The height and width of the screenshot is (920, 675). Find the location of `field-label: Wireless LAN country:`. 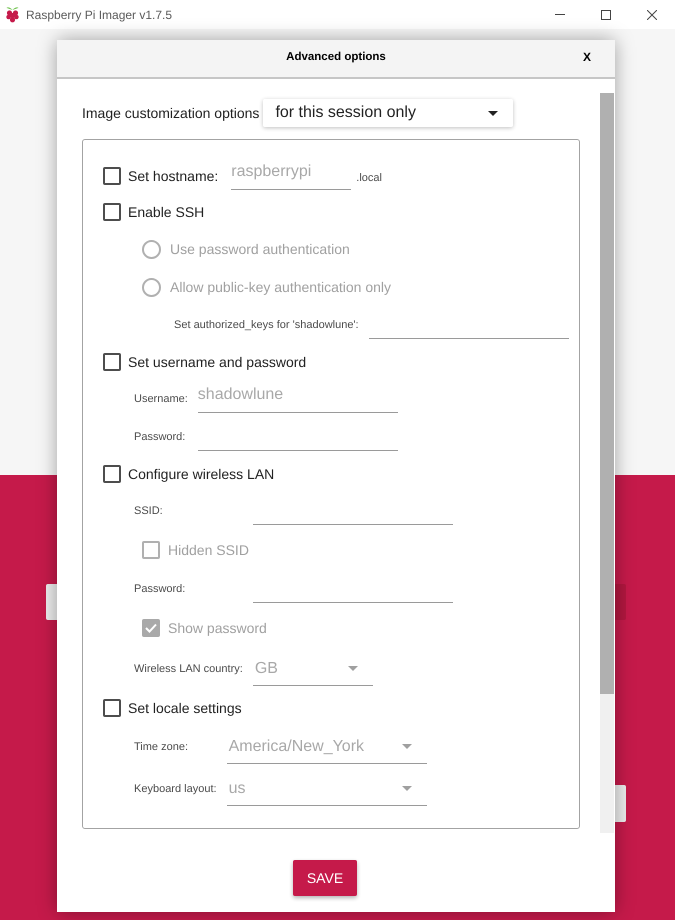

field-label: Wireless LAN country: is located at coordinates (188, 669).